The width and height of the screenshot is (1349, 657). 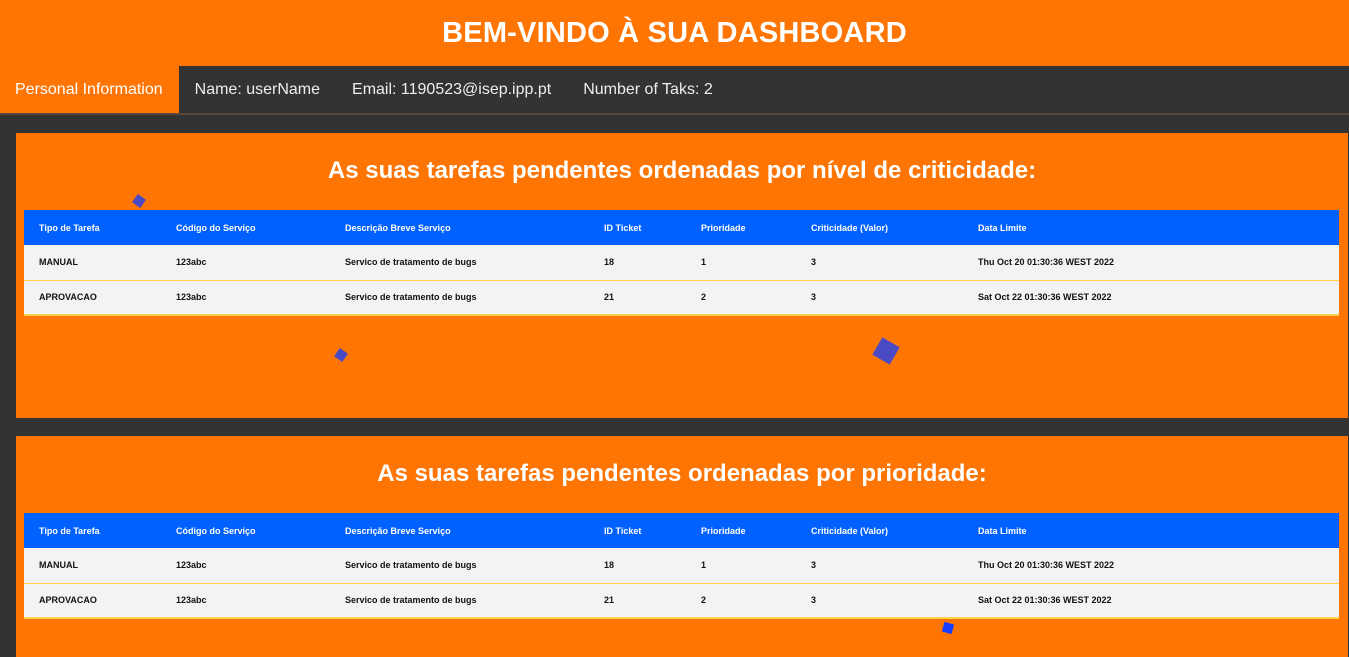 I want to click on dashboard-header: BEM-VINDO À SUA DASHBOARD, so click(x=674, y=33).